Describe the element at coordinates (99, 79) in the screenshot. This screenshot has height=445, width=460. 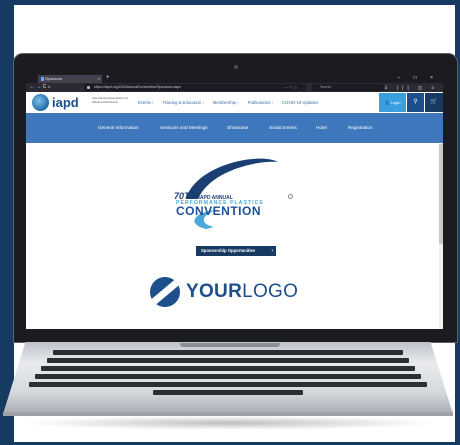
I see `close-tab-icon: ×` at that location.